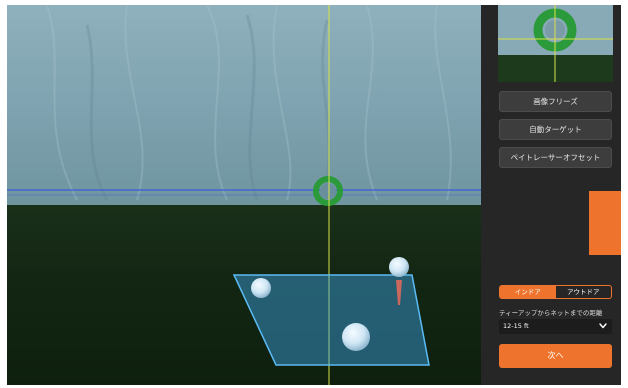 Image resolution: width=628 pixels, height=388 pixels. I want to click on golf-ball-left, so click(261, 288).